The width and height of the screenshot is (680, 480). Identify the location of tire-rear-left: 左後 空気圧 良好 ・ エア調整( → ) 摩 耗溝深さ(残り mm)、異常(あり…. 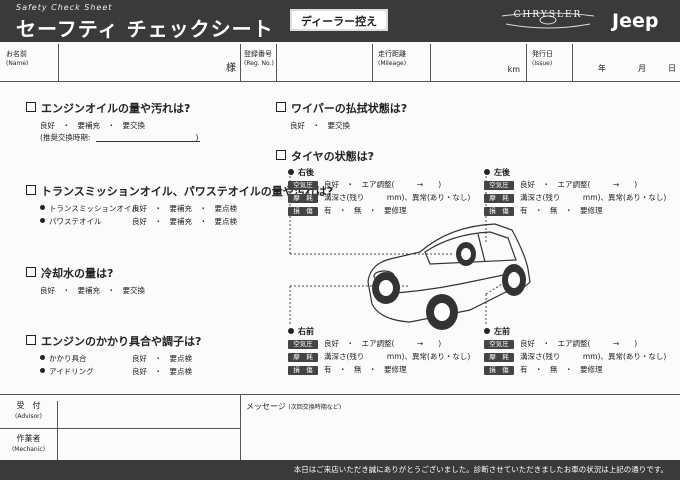
(575, 192).